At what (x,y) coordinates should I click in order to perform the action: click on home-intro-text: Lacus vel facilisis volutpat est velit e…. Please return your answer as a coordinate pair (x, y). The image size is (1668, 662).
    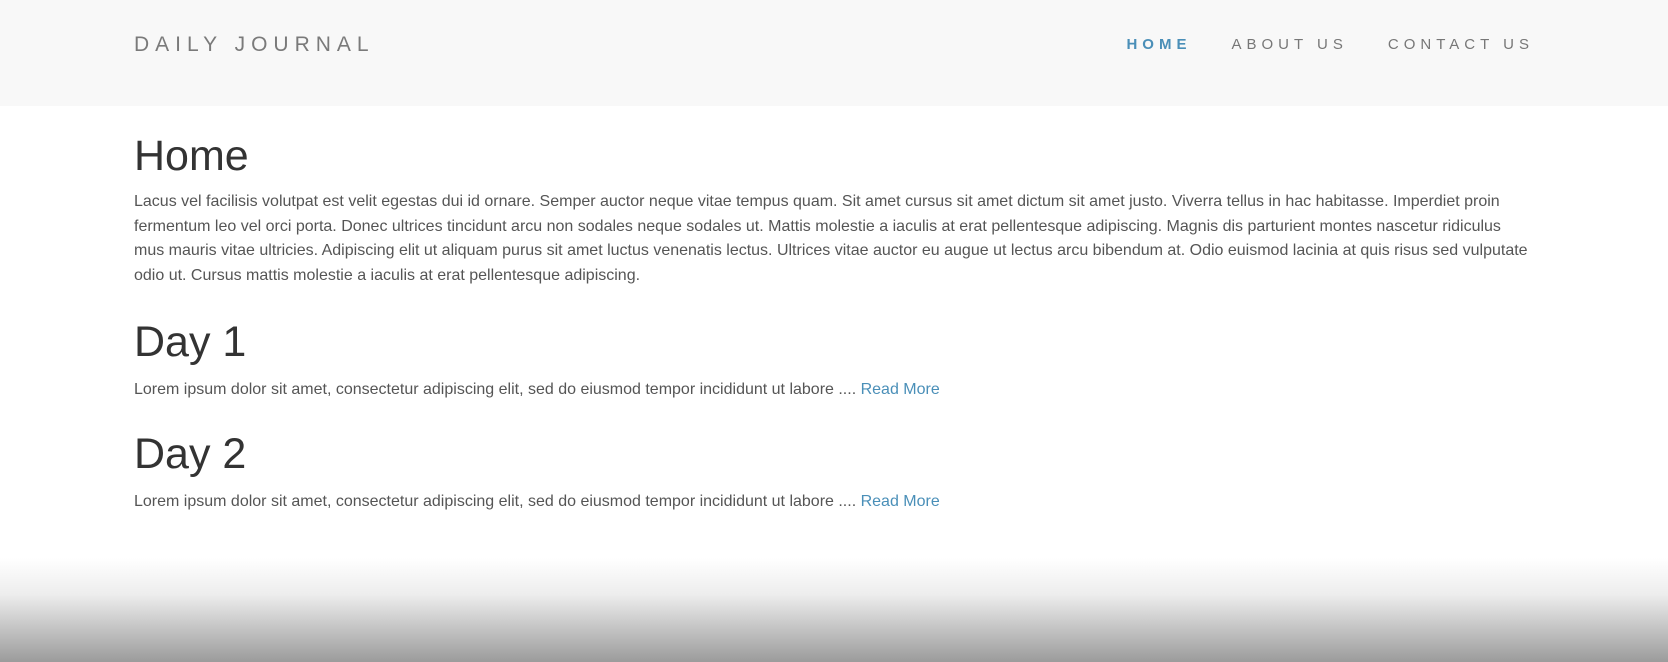
    Looking at the image, I should click on (831, 238).